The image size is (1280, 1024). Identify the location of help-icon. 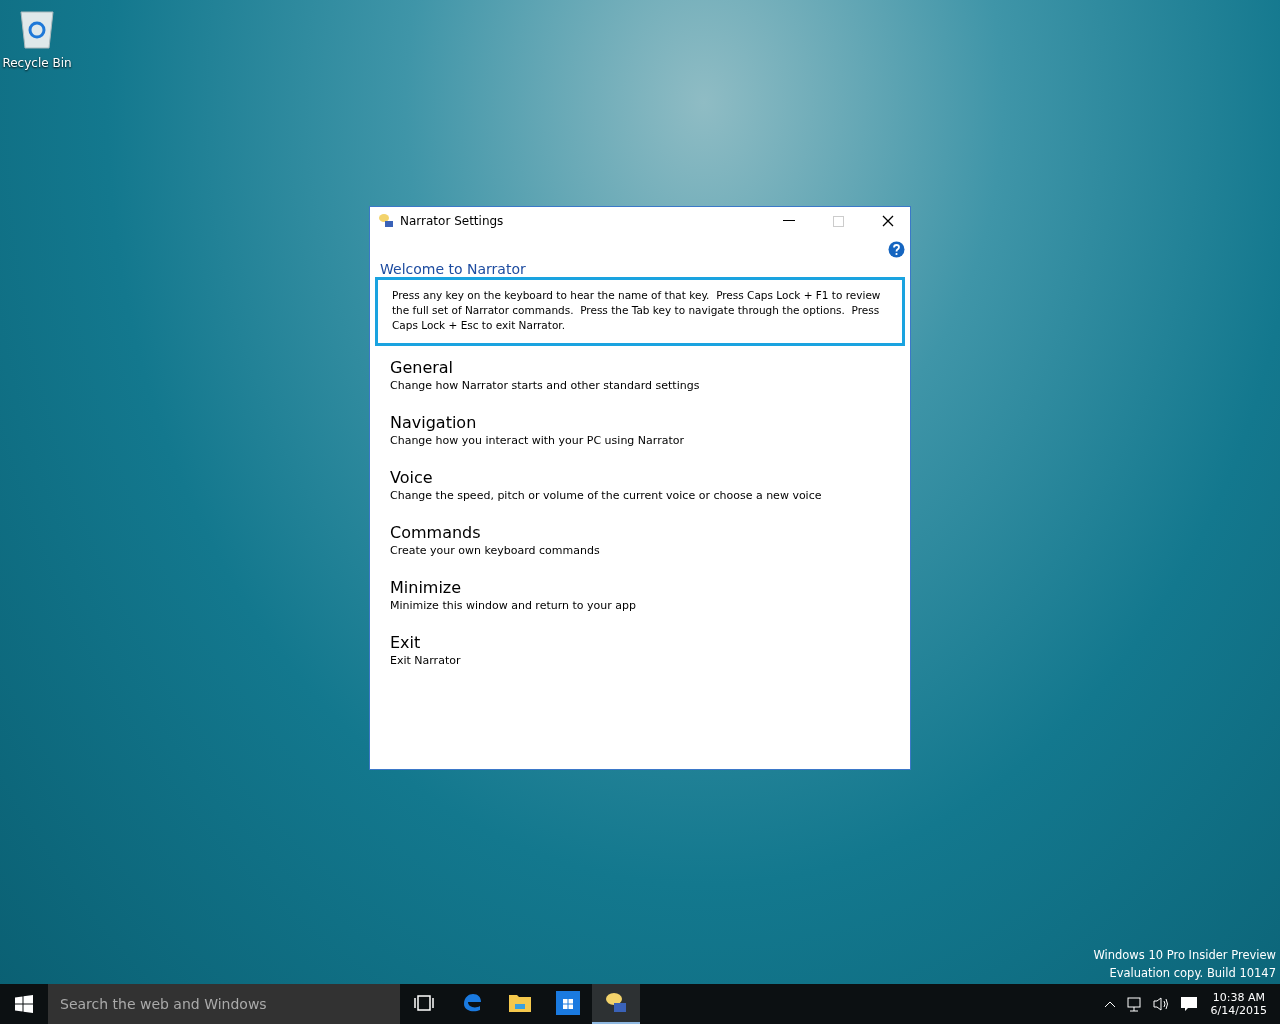
(896, 249).